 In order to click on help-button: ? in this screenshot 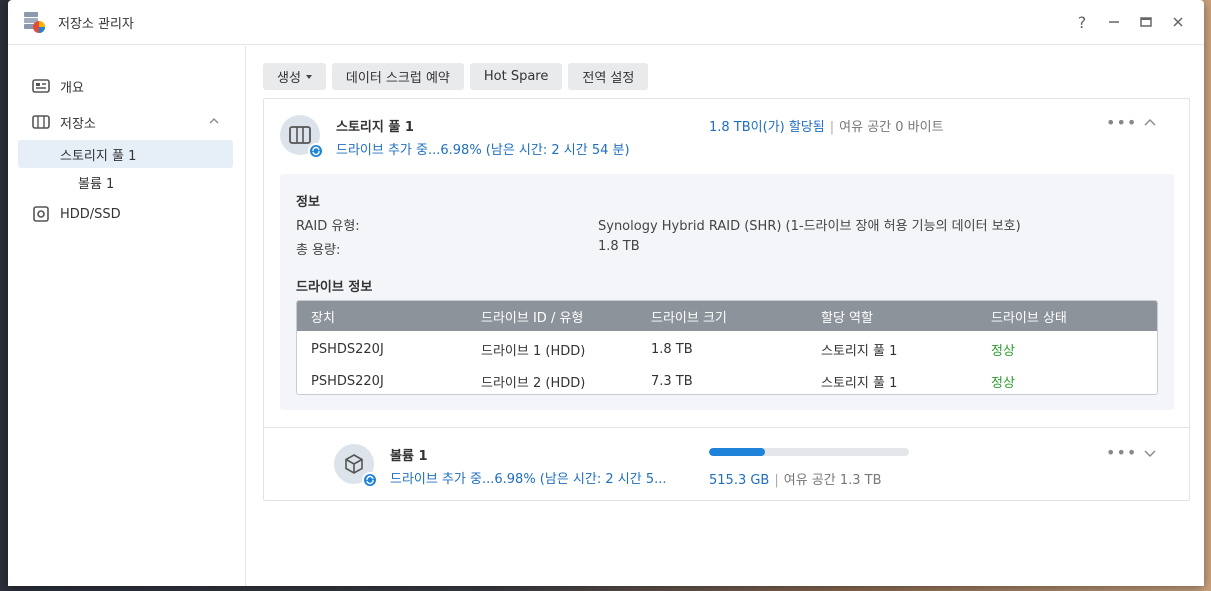, I will do `click(1082, 22)`.